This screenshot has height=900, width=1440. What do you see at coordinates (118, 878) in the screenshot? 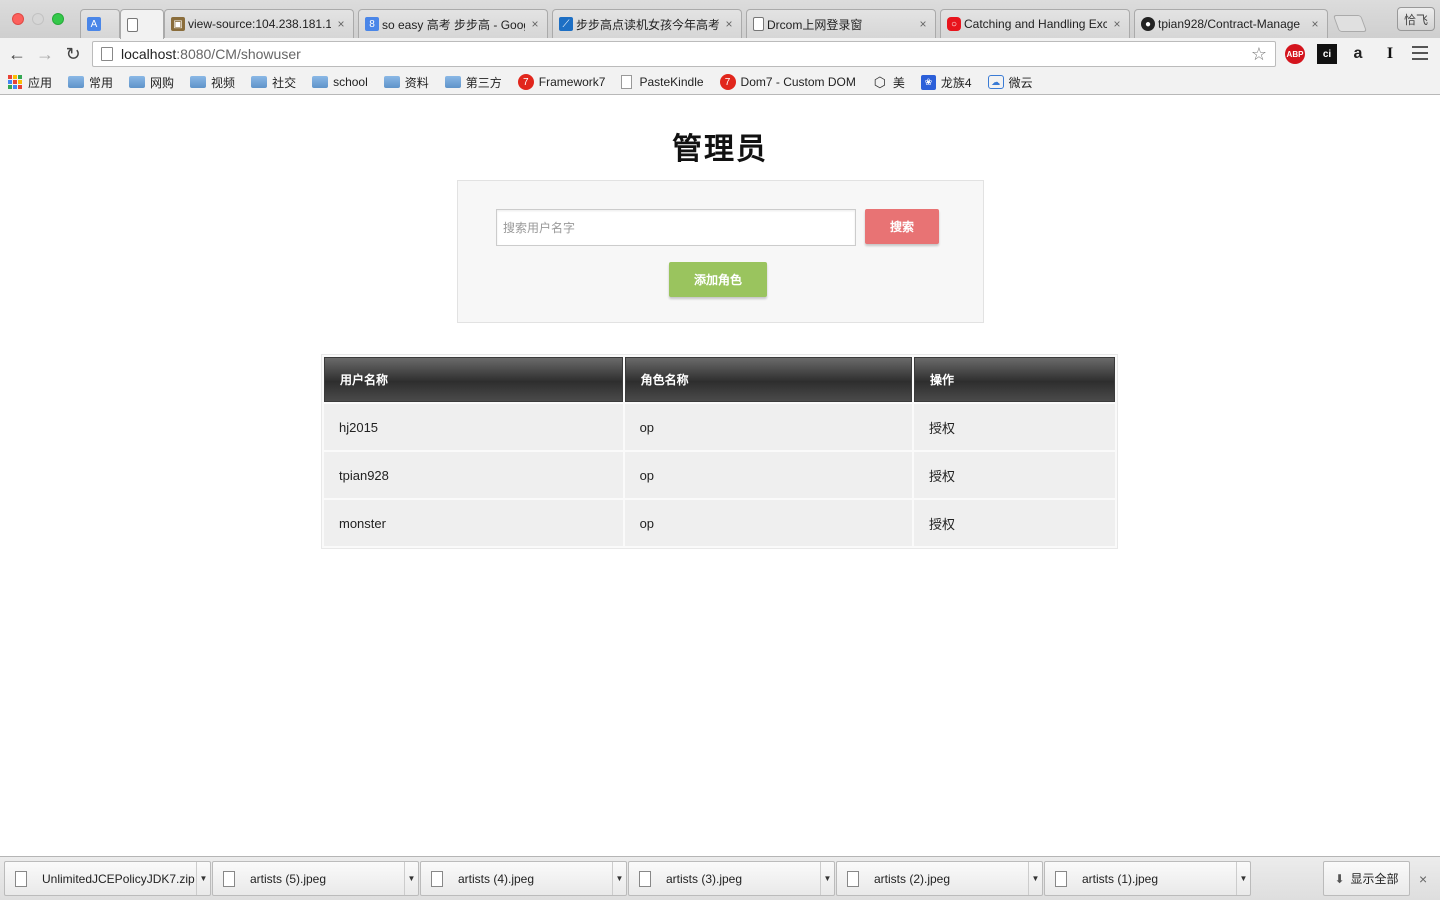
I see `download-filename: UnlimitedJCEPolicyJDK7.zip` at bounding box center [118, 878].